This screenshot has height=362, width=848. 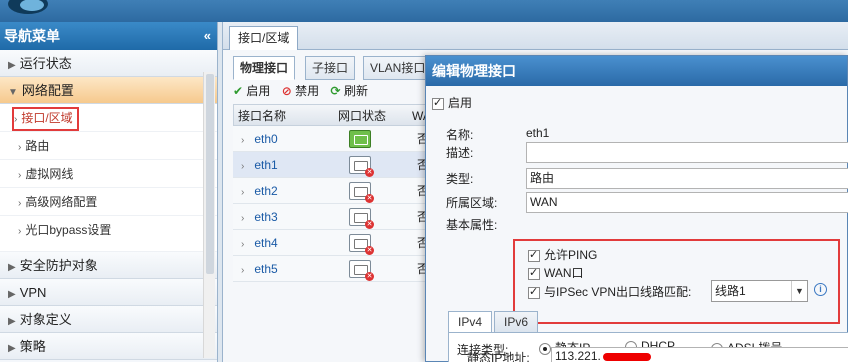 What do you see at coordinates (618, 292) in the screenshot?
I see `ipsec-match-label: 与IPSec VPN出口线路匹配:` at bounding box center [618, 292].